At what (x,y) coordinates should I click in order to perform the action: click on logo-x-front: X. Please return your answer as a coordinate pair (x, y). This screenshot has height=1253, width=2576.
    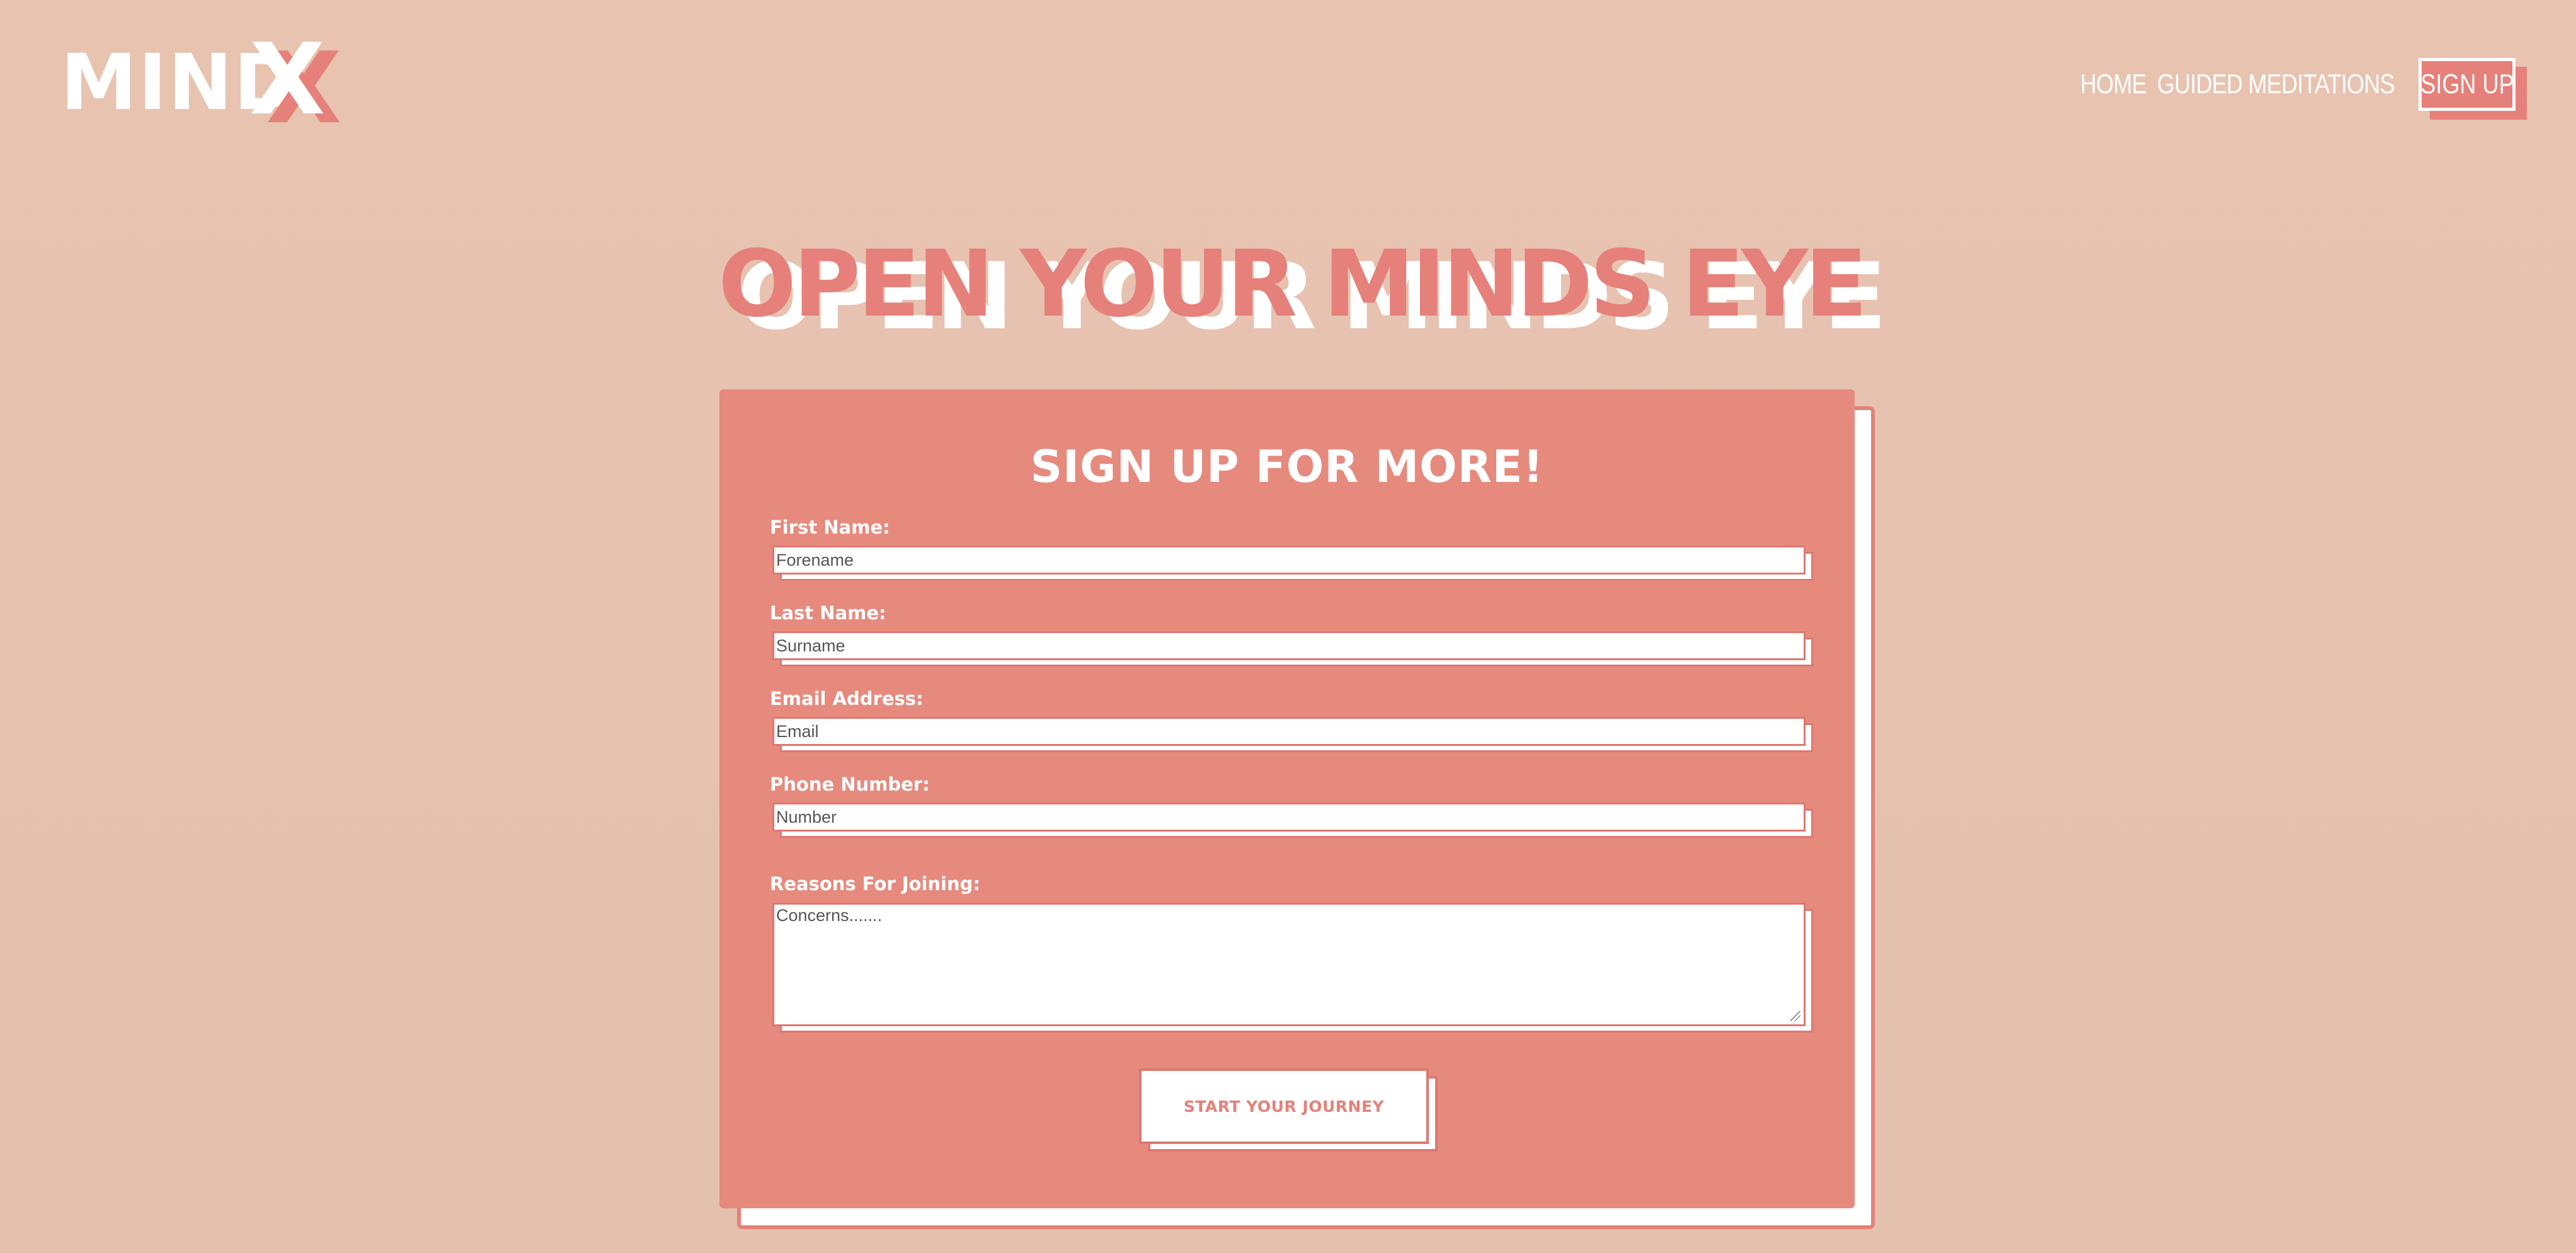
    Looking at the image, I should click on (287, 79).